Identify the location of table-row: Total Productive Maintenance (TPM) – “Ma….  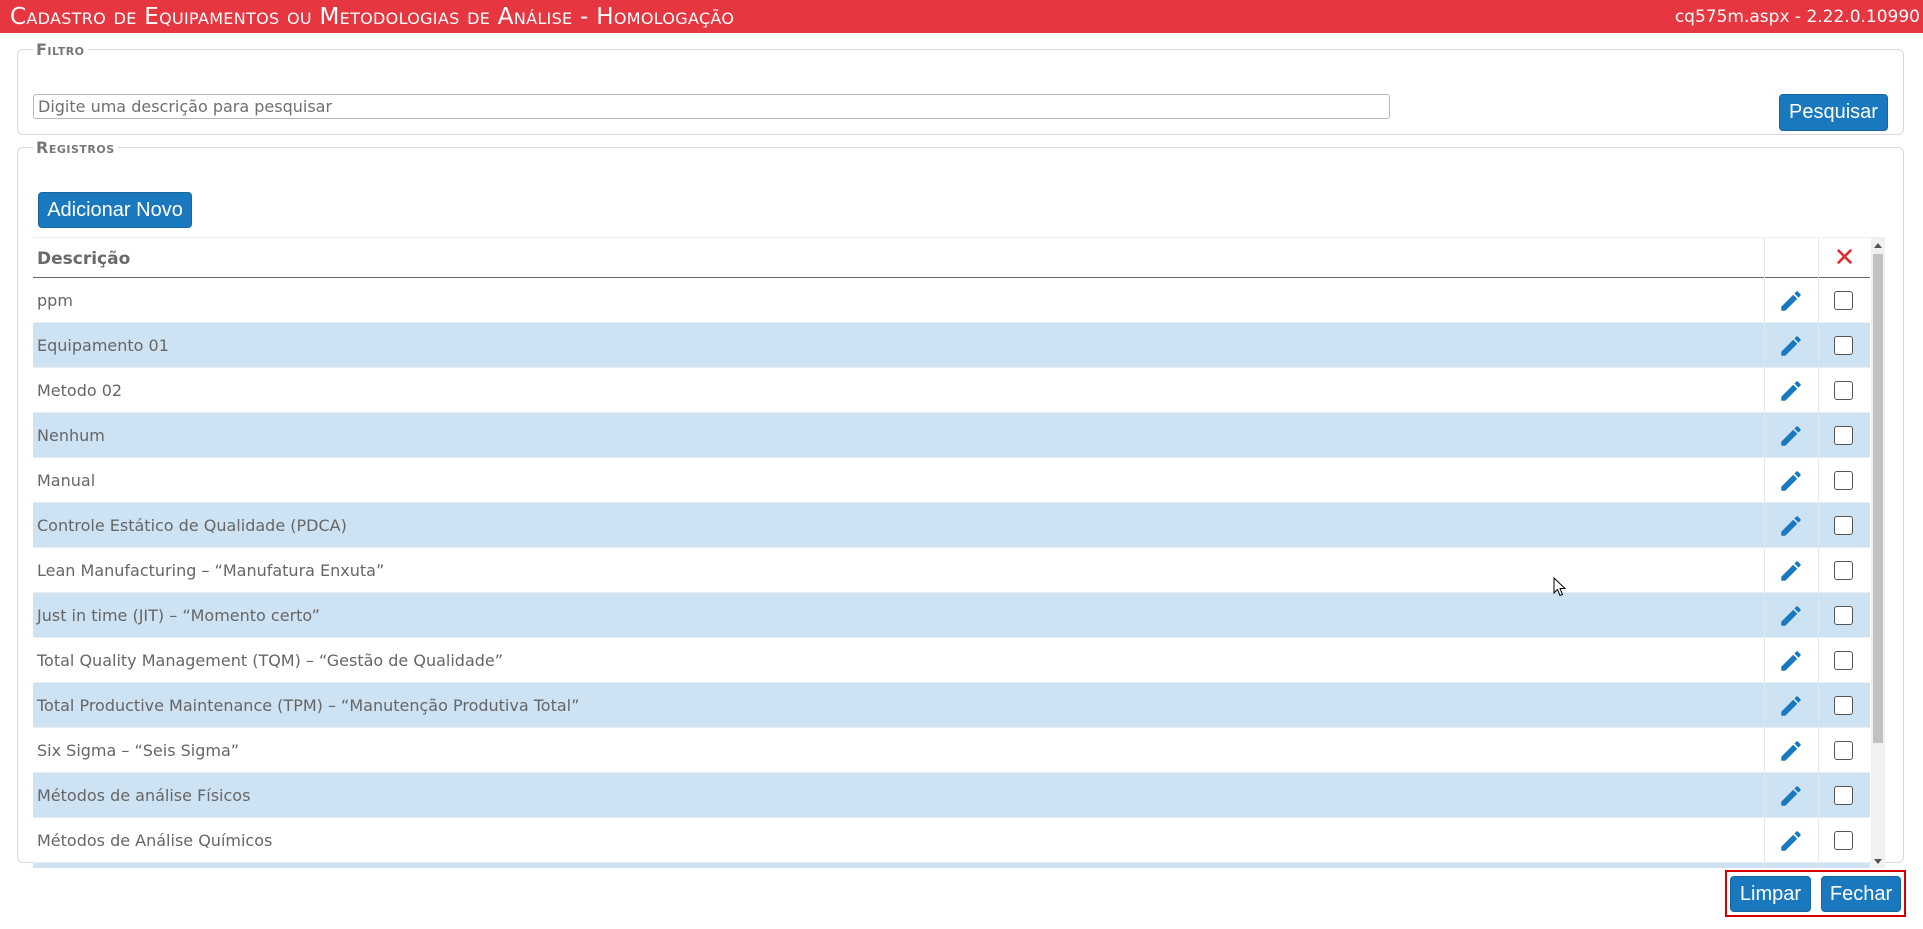
(951, 705).